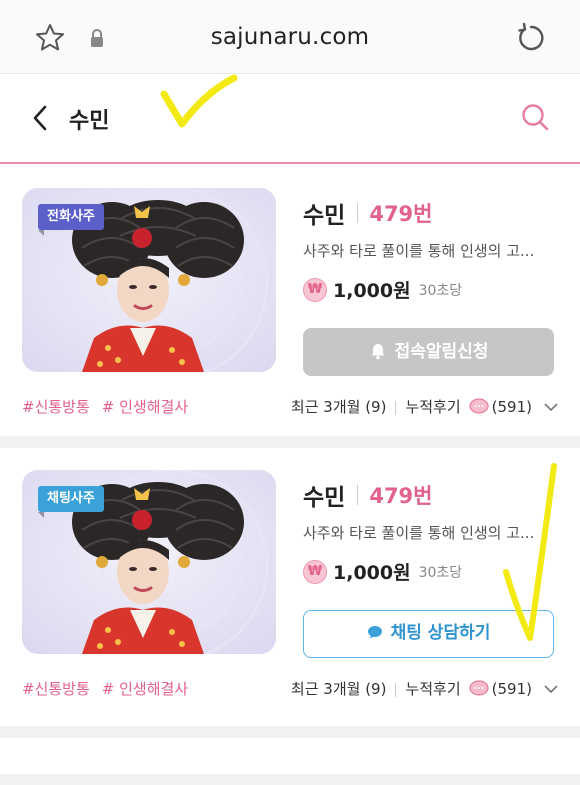 The image size is (580, 785). What do you see at coordinates (378, 351) in the screenshot?
I see `bell-icon` at bounding box center [378, 351].